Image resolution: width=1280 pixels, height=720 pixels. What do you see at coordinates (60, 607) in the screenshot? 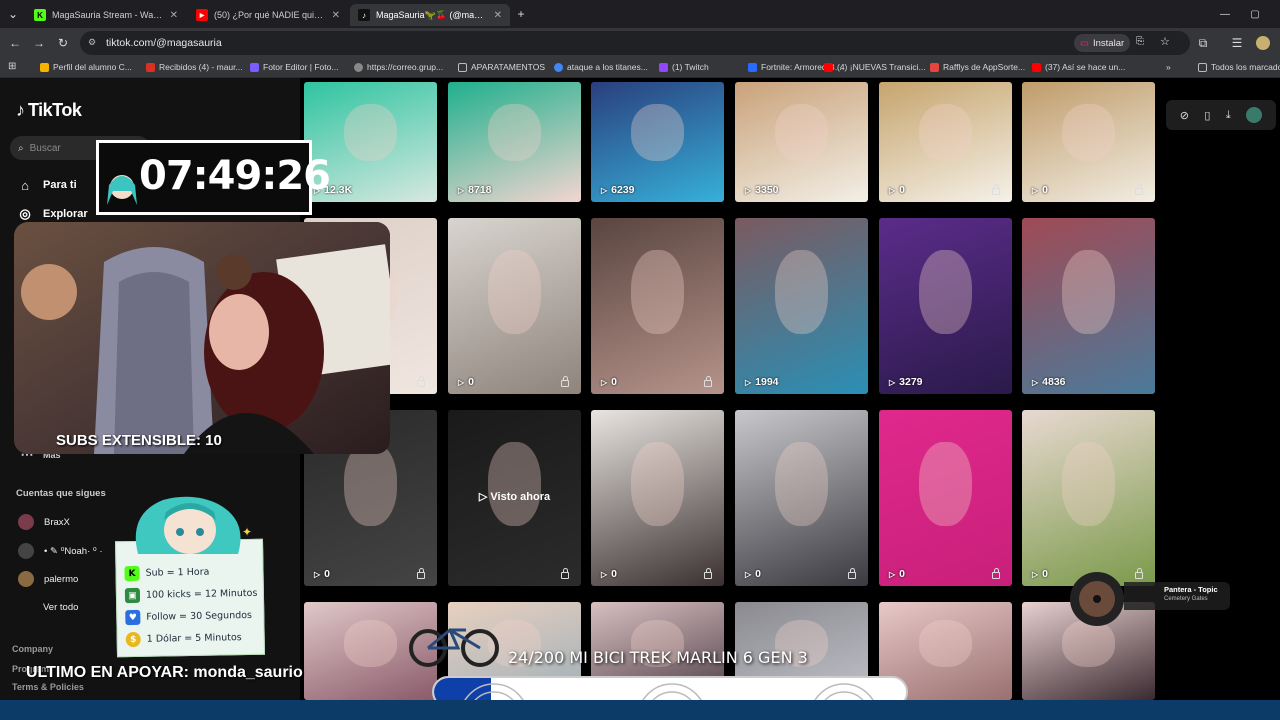
I see `see-all-link: Ver todo` at bounding box center [60, 607].